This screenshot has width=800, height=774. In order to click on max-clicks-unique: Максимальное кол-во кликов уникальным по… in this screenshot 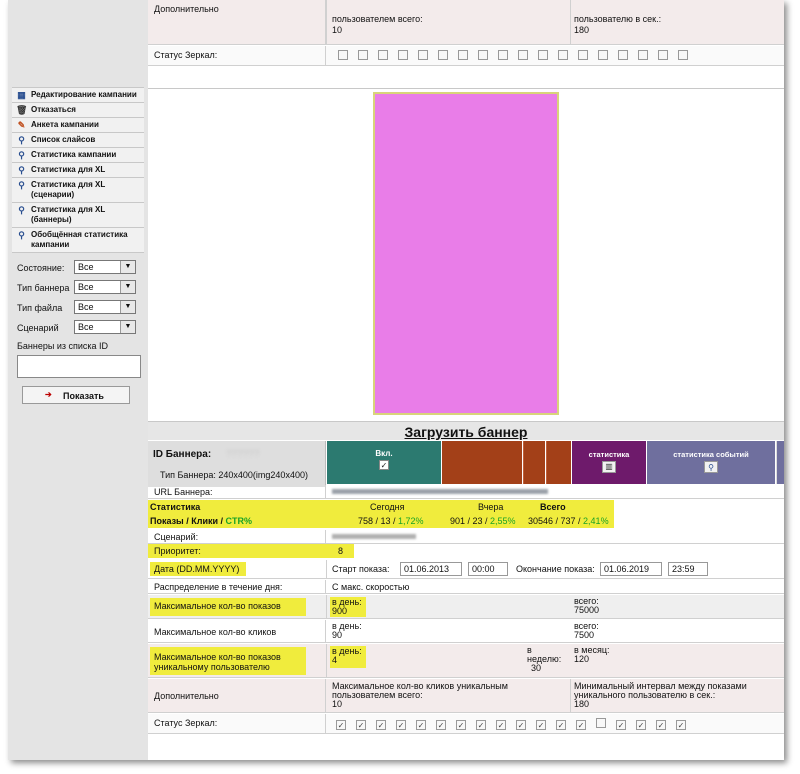, I will do `click(450, 695)`.